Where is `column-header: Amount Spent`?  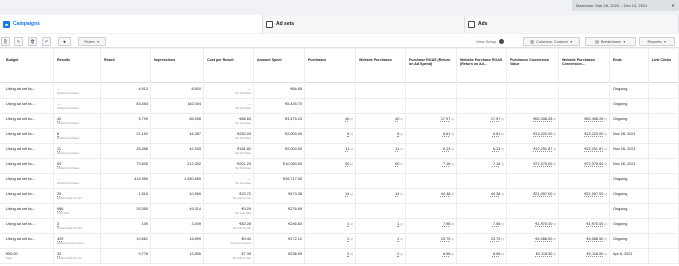
column-header: Amount Spent is located at coordinates (279, 66).